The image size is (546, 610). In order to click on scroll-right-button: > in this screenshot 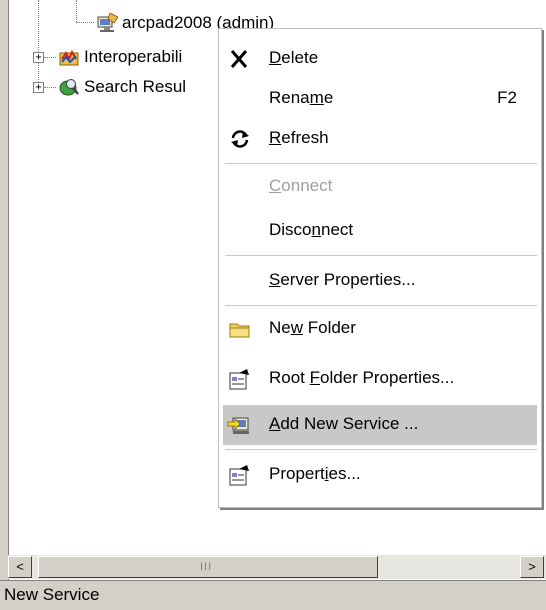, I will do `click(532, 567)`.